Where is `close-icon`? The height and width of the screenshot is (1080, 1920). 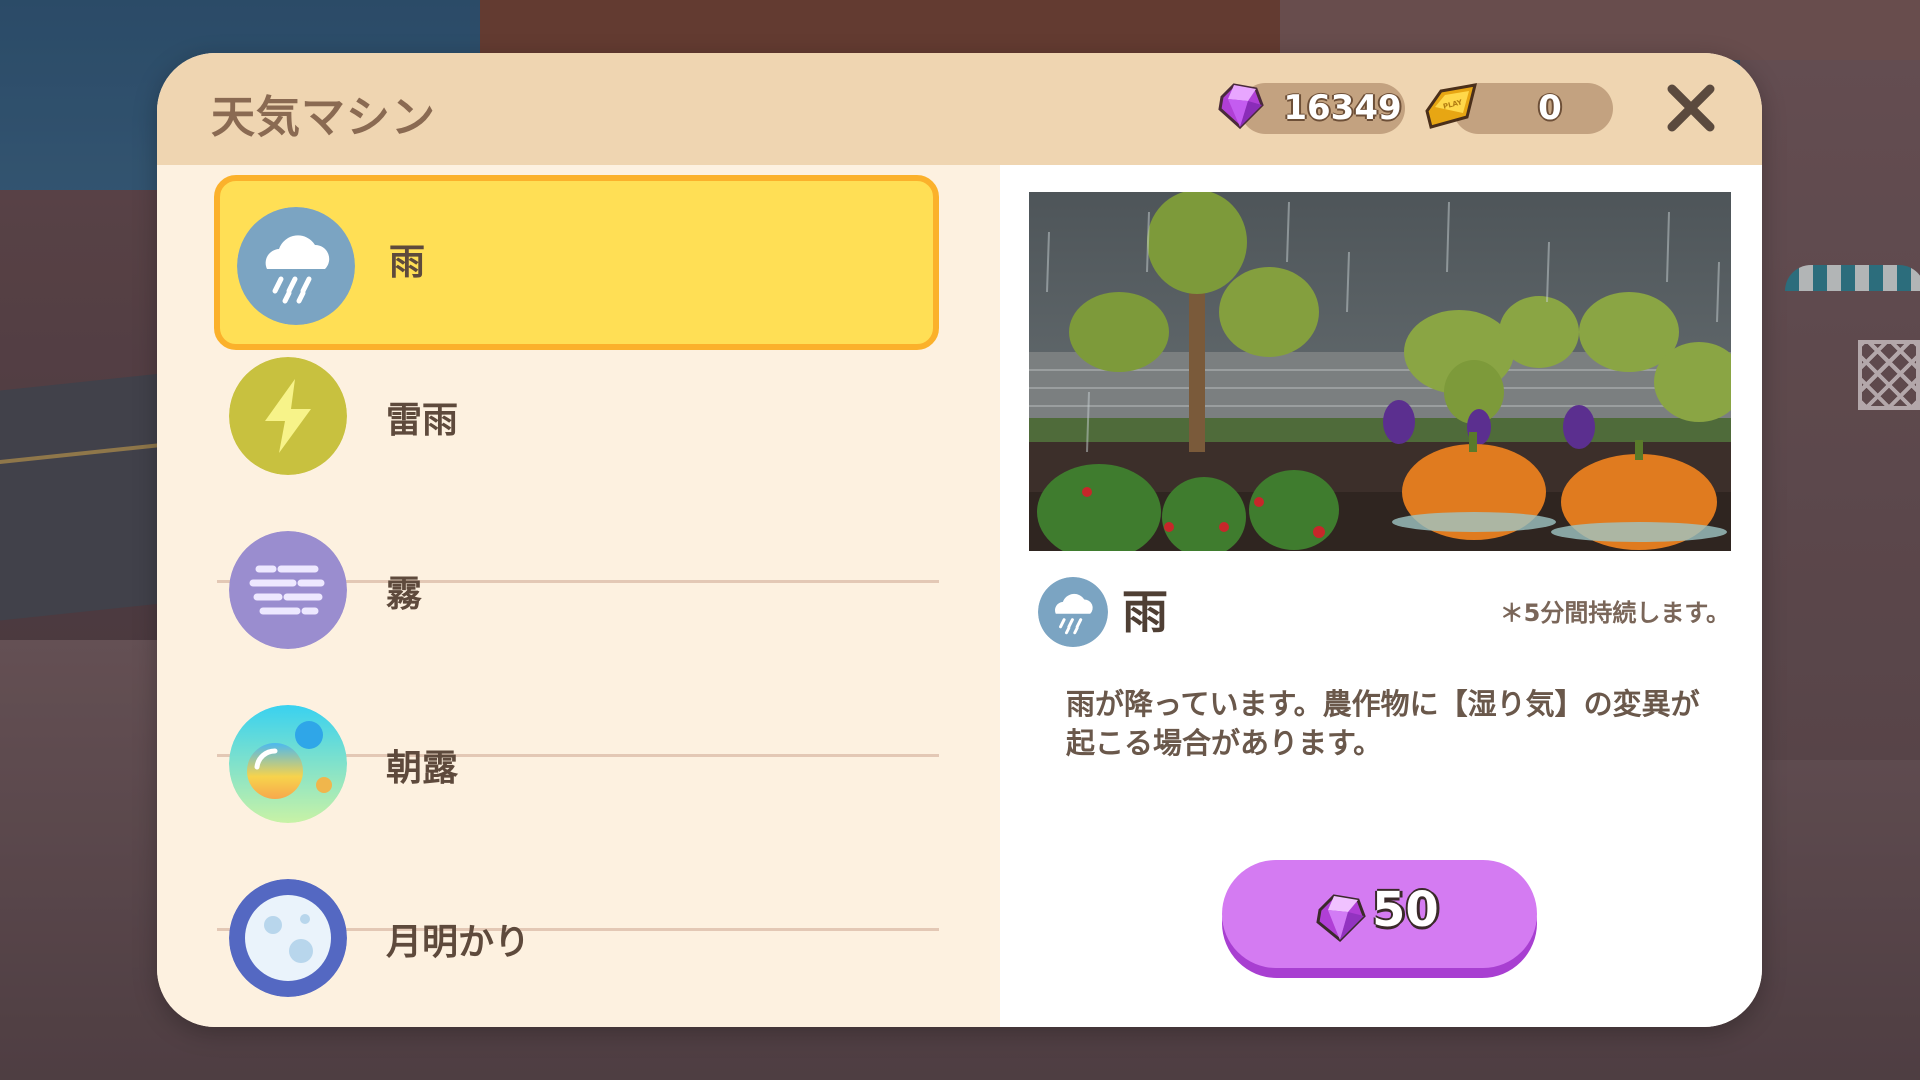 close-icon is located at coordinates (1691, 108).